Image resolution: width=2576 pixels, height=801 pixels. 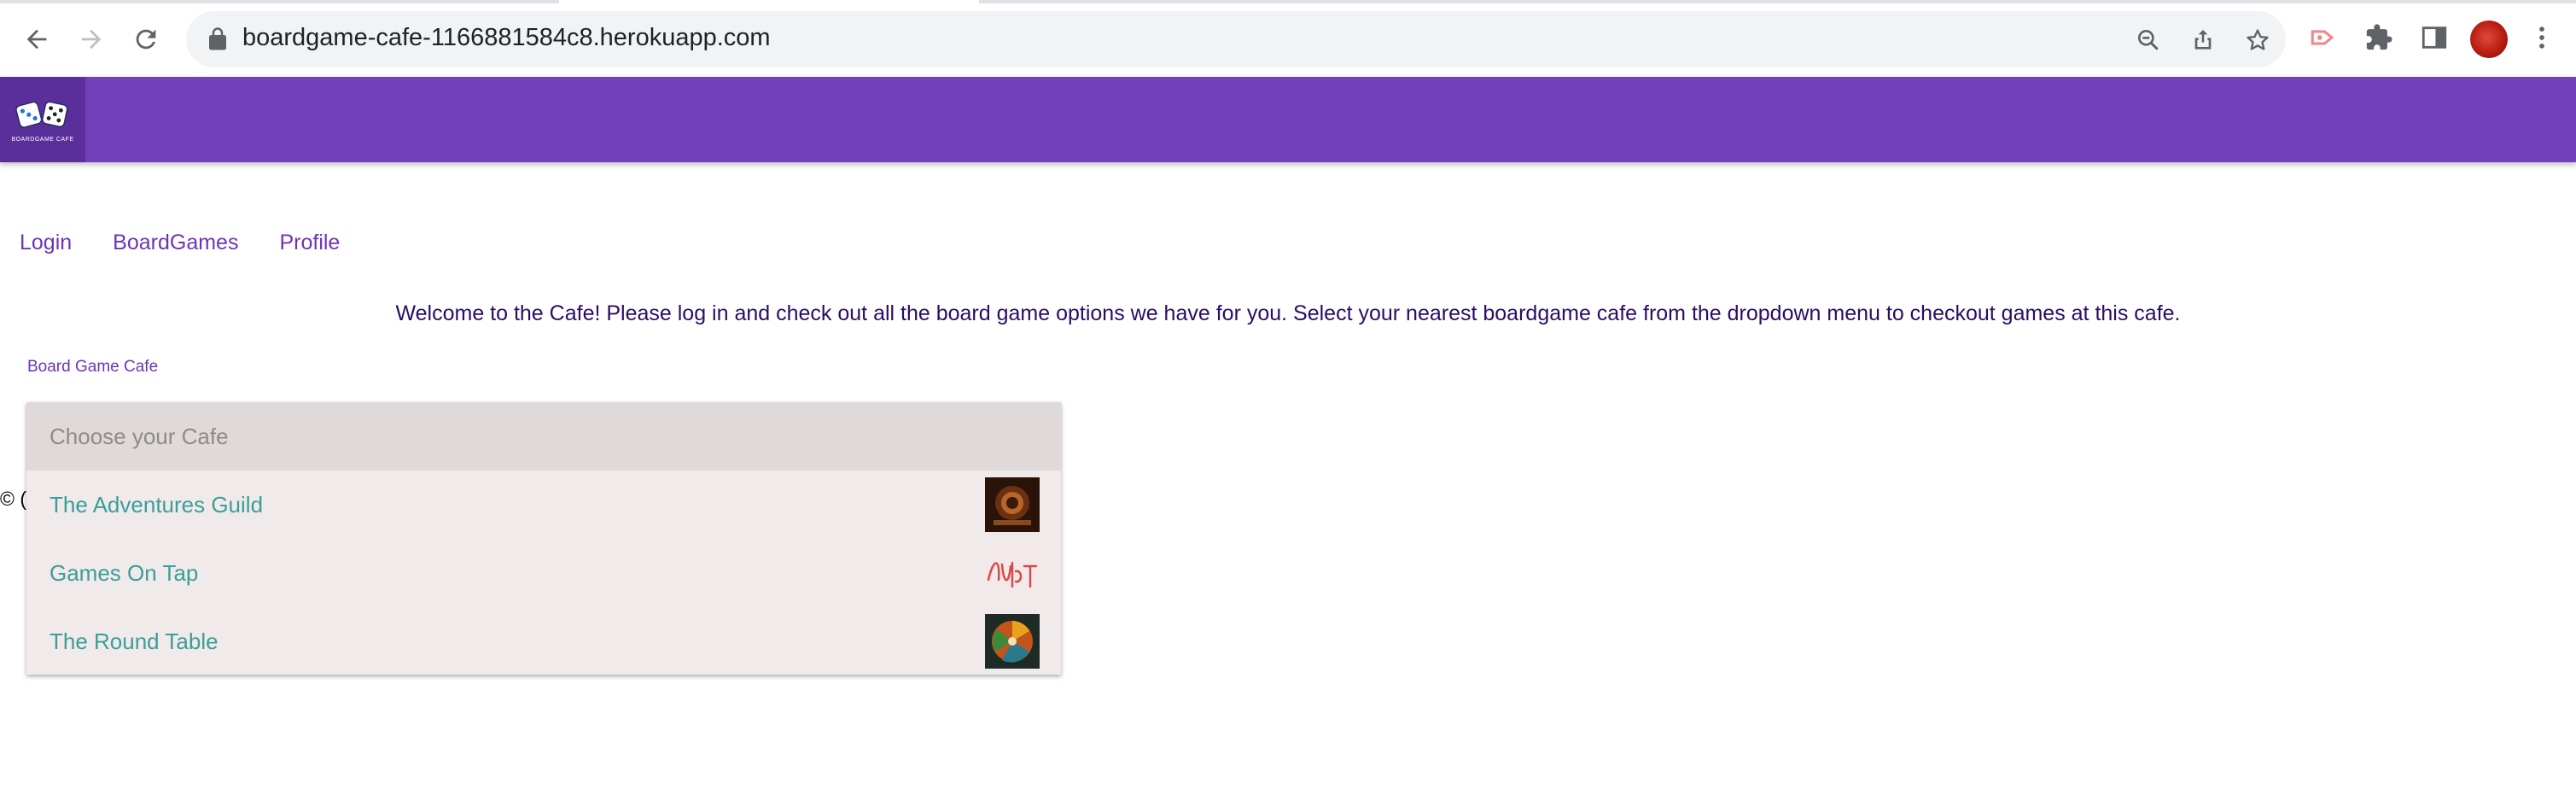 I want to click on round-table-thumbnail, so click(x=1012, y=641).